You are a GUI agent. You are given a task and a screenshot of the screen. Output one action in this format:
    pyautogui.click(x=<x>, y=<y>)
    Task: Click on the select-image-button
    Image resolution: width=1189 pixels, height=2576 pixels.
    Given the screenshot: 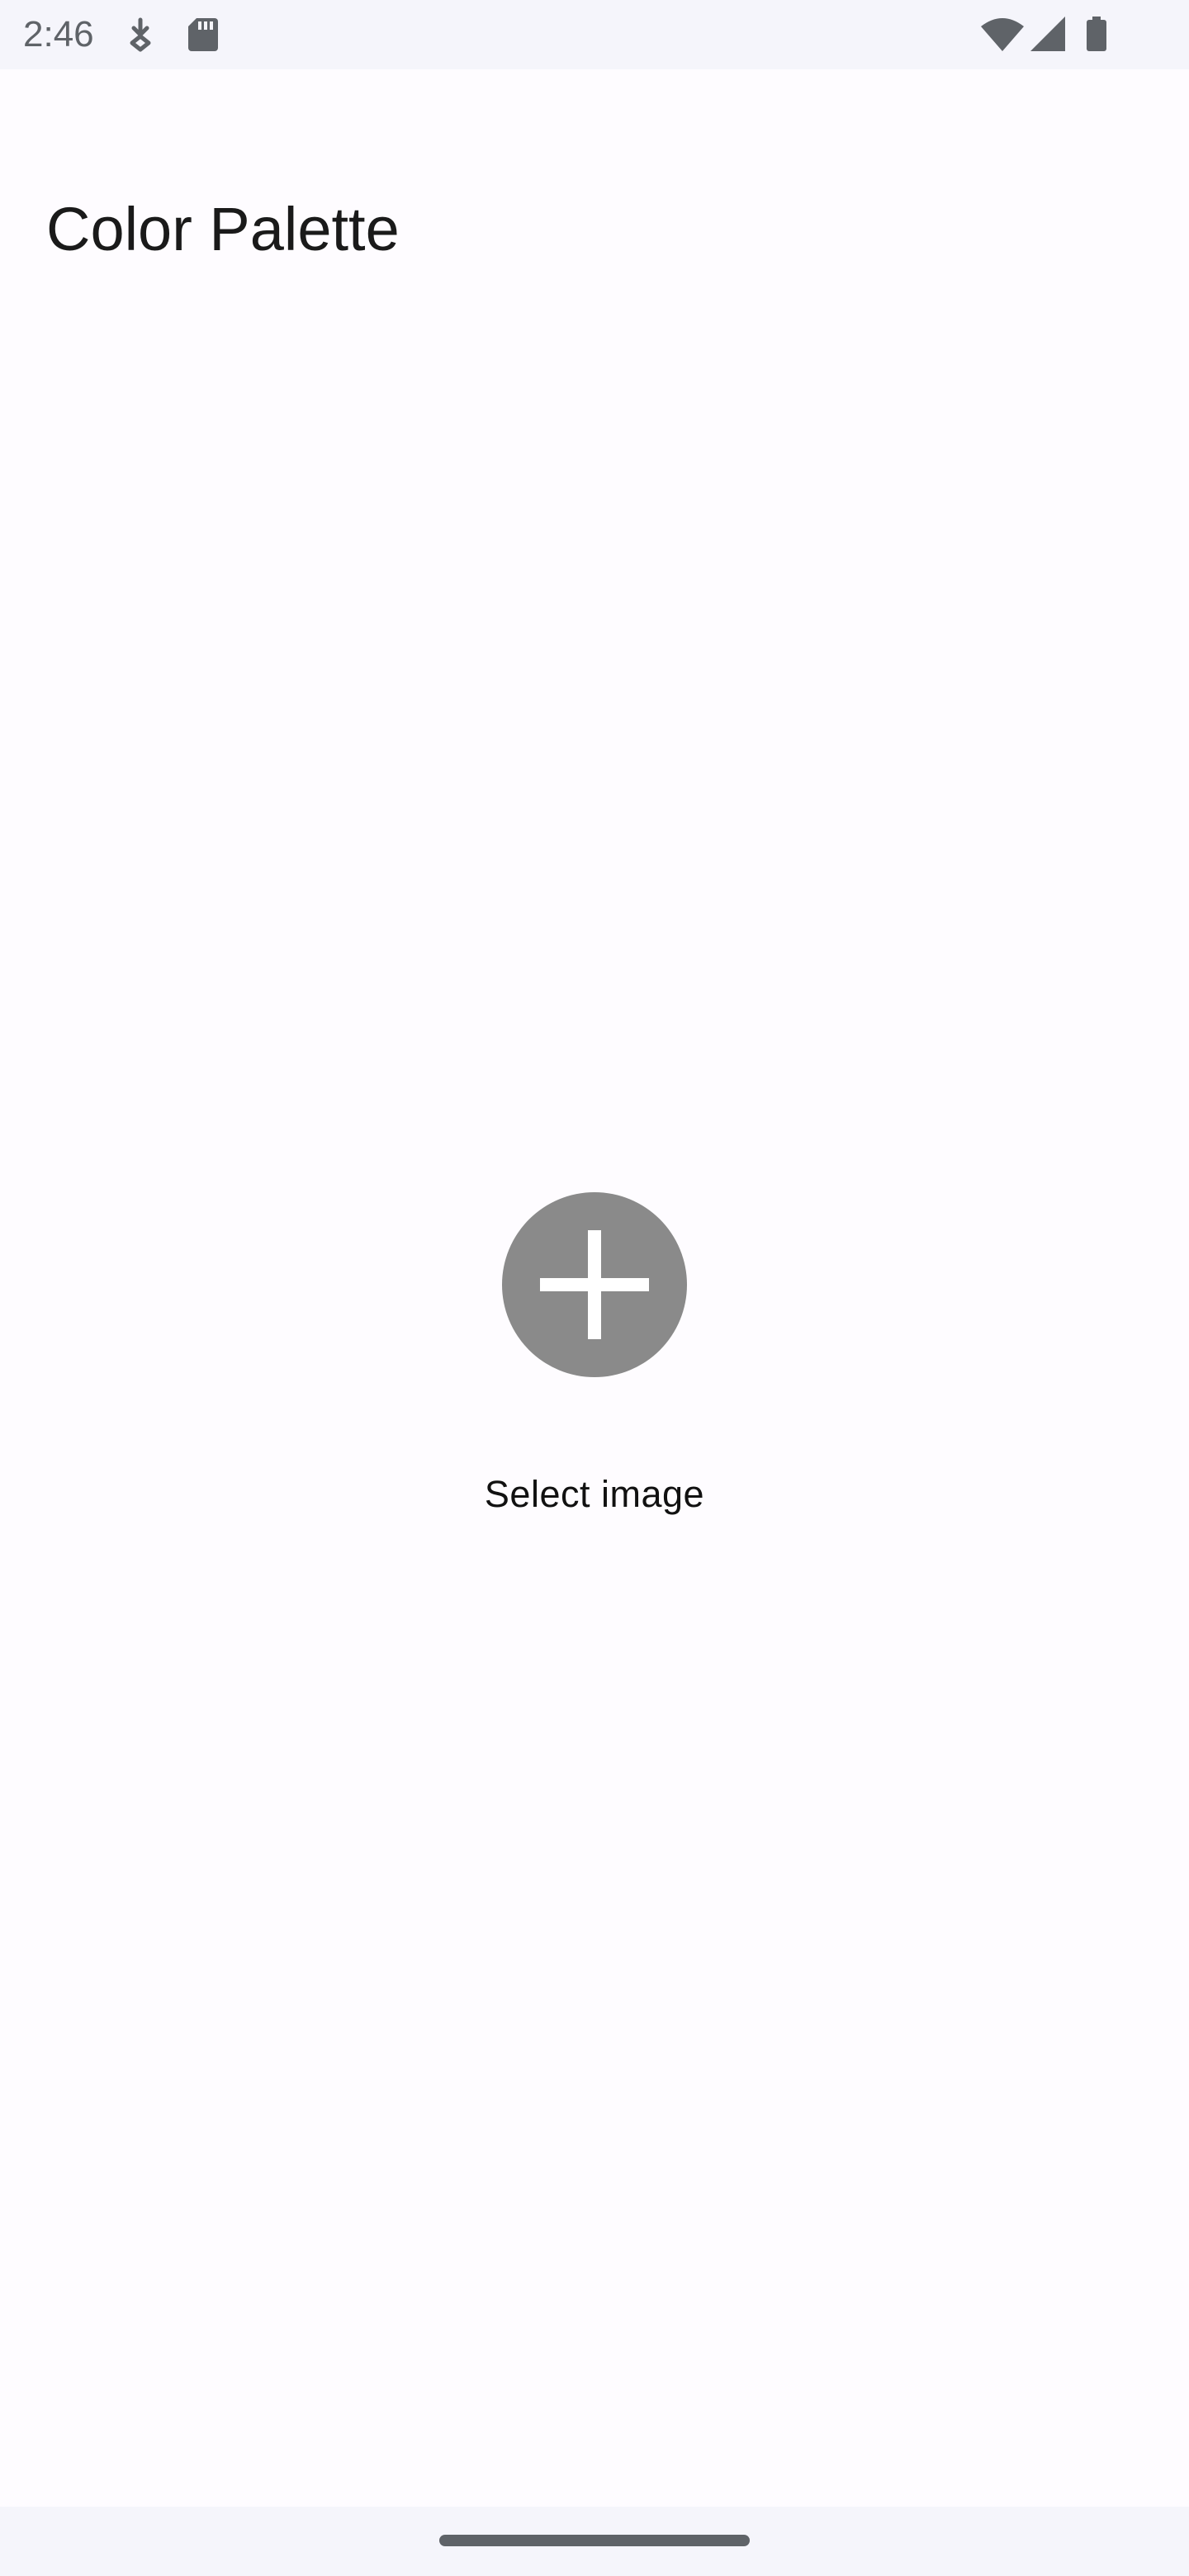 What is the action you would take?
    pyautogui.click(x=594, y=1284)
    